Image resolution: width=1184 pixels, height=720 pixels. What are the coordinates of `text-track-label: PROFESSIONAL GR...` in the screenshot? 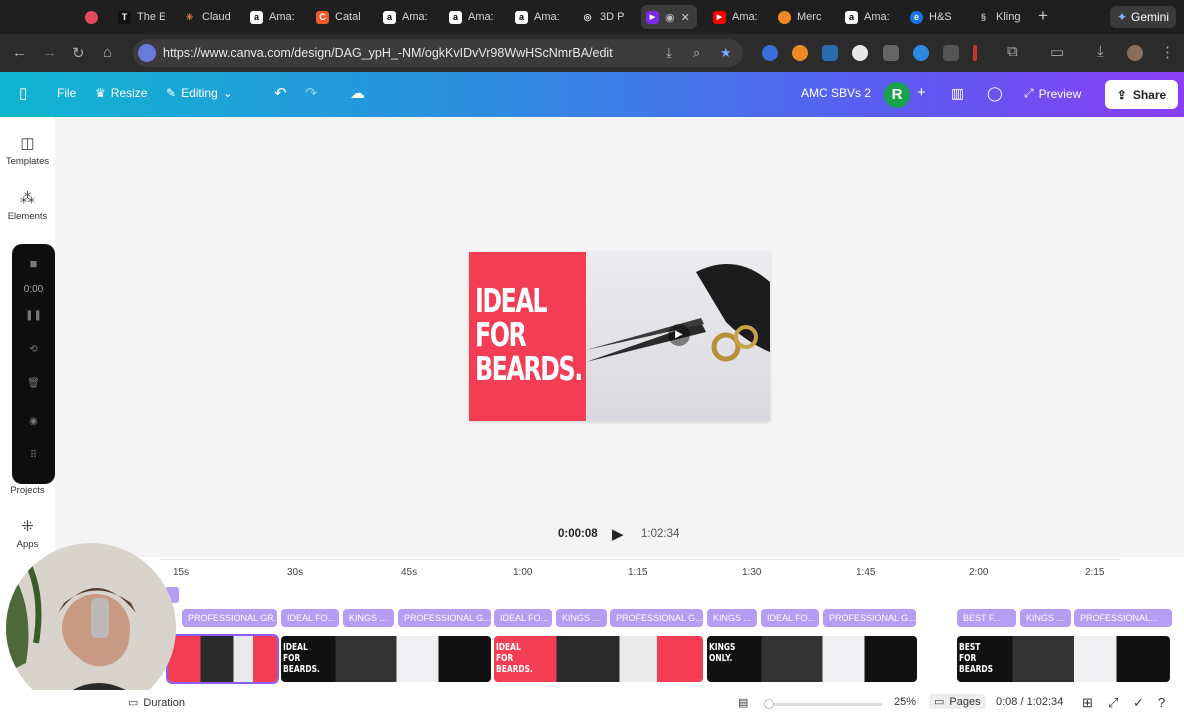 It's located at (229, 618).